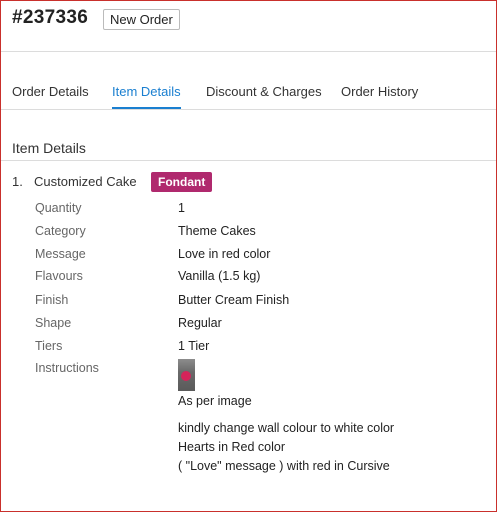  Describe the element at coordinates (50, 17) in the screenshot. I see `order-id: #237336` at that location.